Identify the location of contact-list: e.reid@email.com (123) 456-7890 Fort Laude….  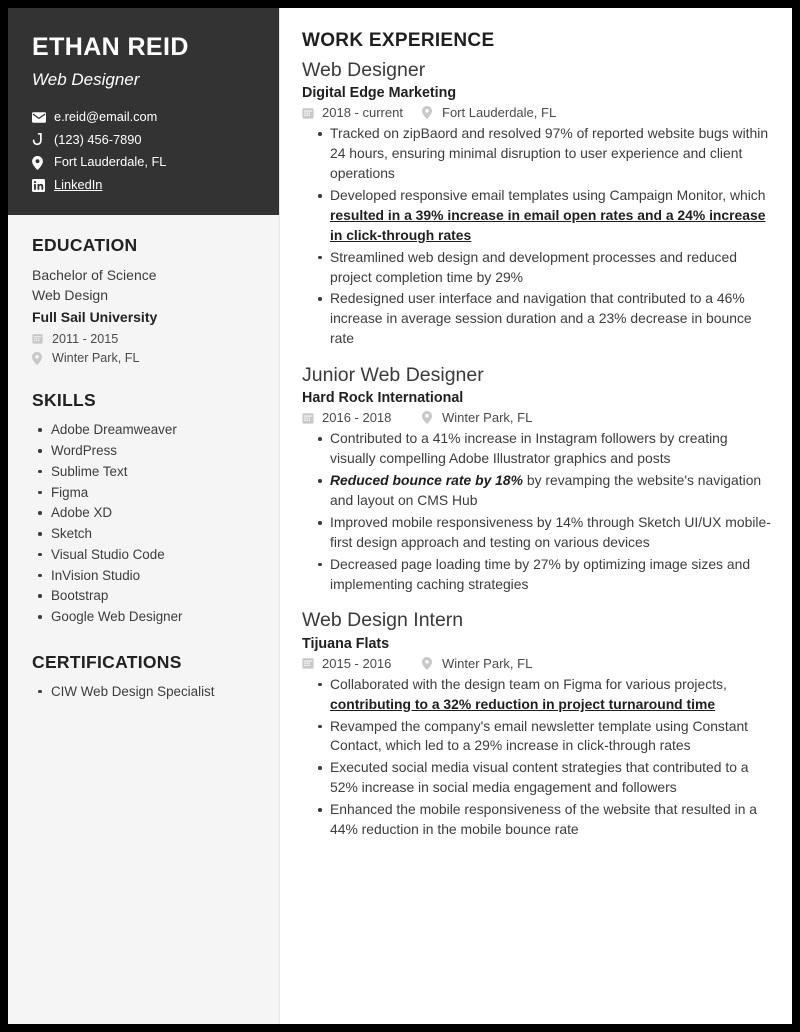
(143, 151).